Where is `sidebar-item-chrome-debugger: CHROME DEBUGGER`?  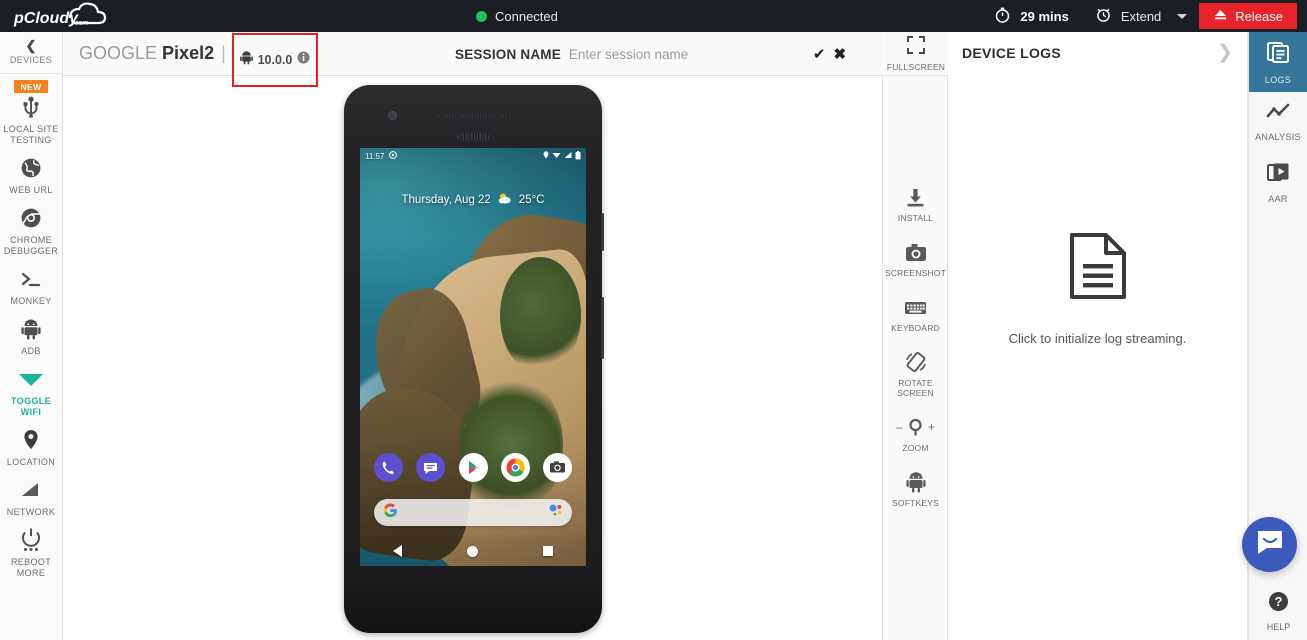 sidebar-item-chrome-debugger: CHROME DEBUGGER is located at coordinates (31, 226).